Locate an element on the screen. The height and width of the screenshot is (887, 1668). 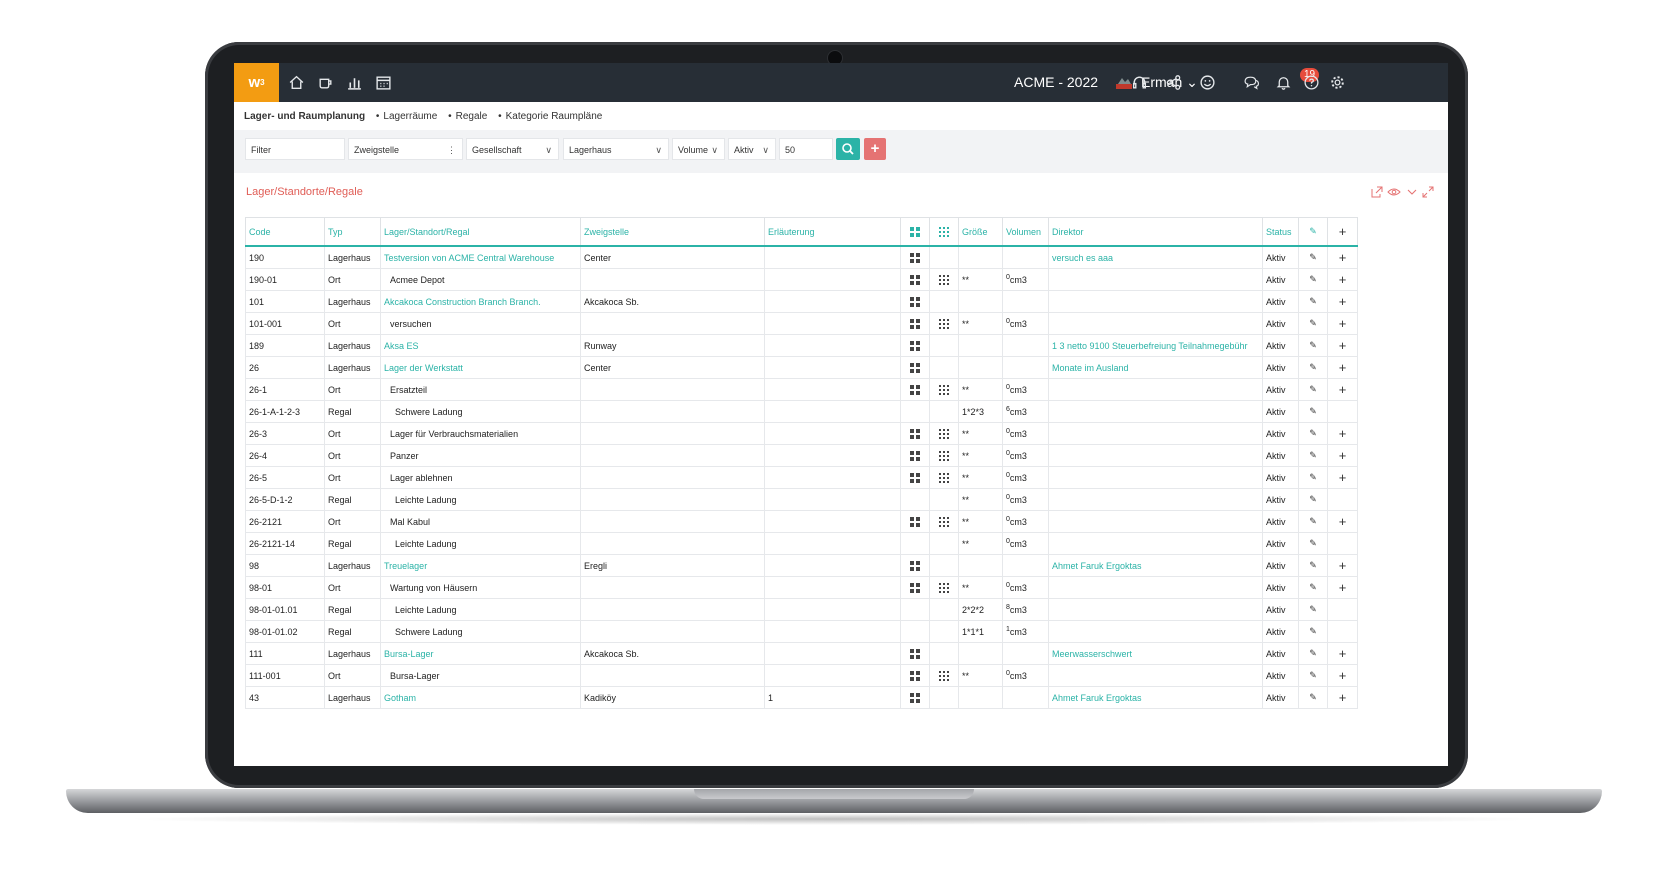
cell-direktor: versuch es aaa is located at coordinates (1155, 257).